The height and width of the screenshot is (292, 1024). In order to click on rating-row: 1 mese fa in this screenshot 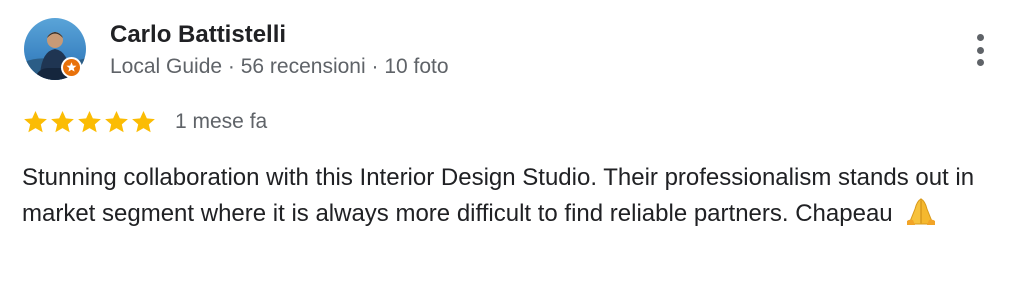, I will do `click(144, 122)`.